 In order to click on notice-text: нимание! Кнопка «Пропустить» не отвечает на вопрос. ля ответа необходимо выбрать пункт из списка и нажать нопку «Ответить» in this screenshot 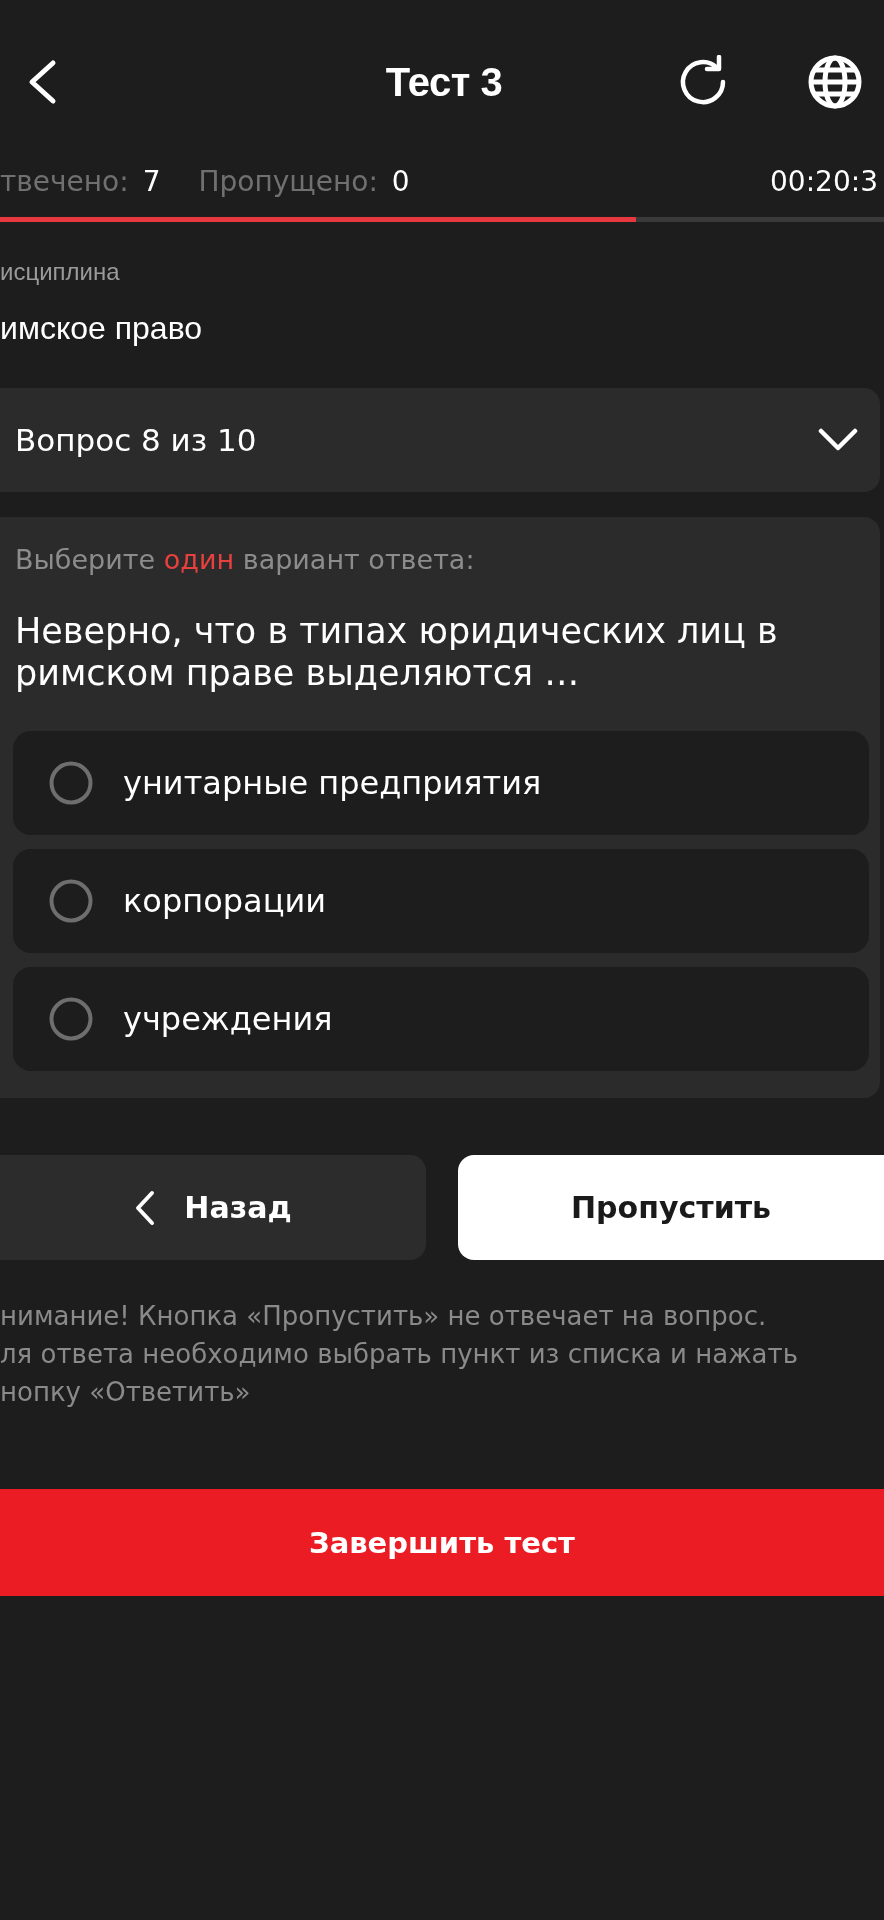, I will do `click(399, 1354)`.